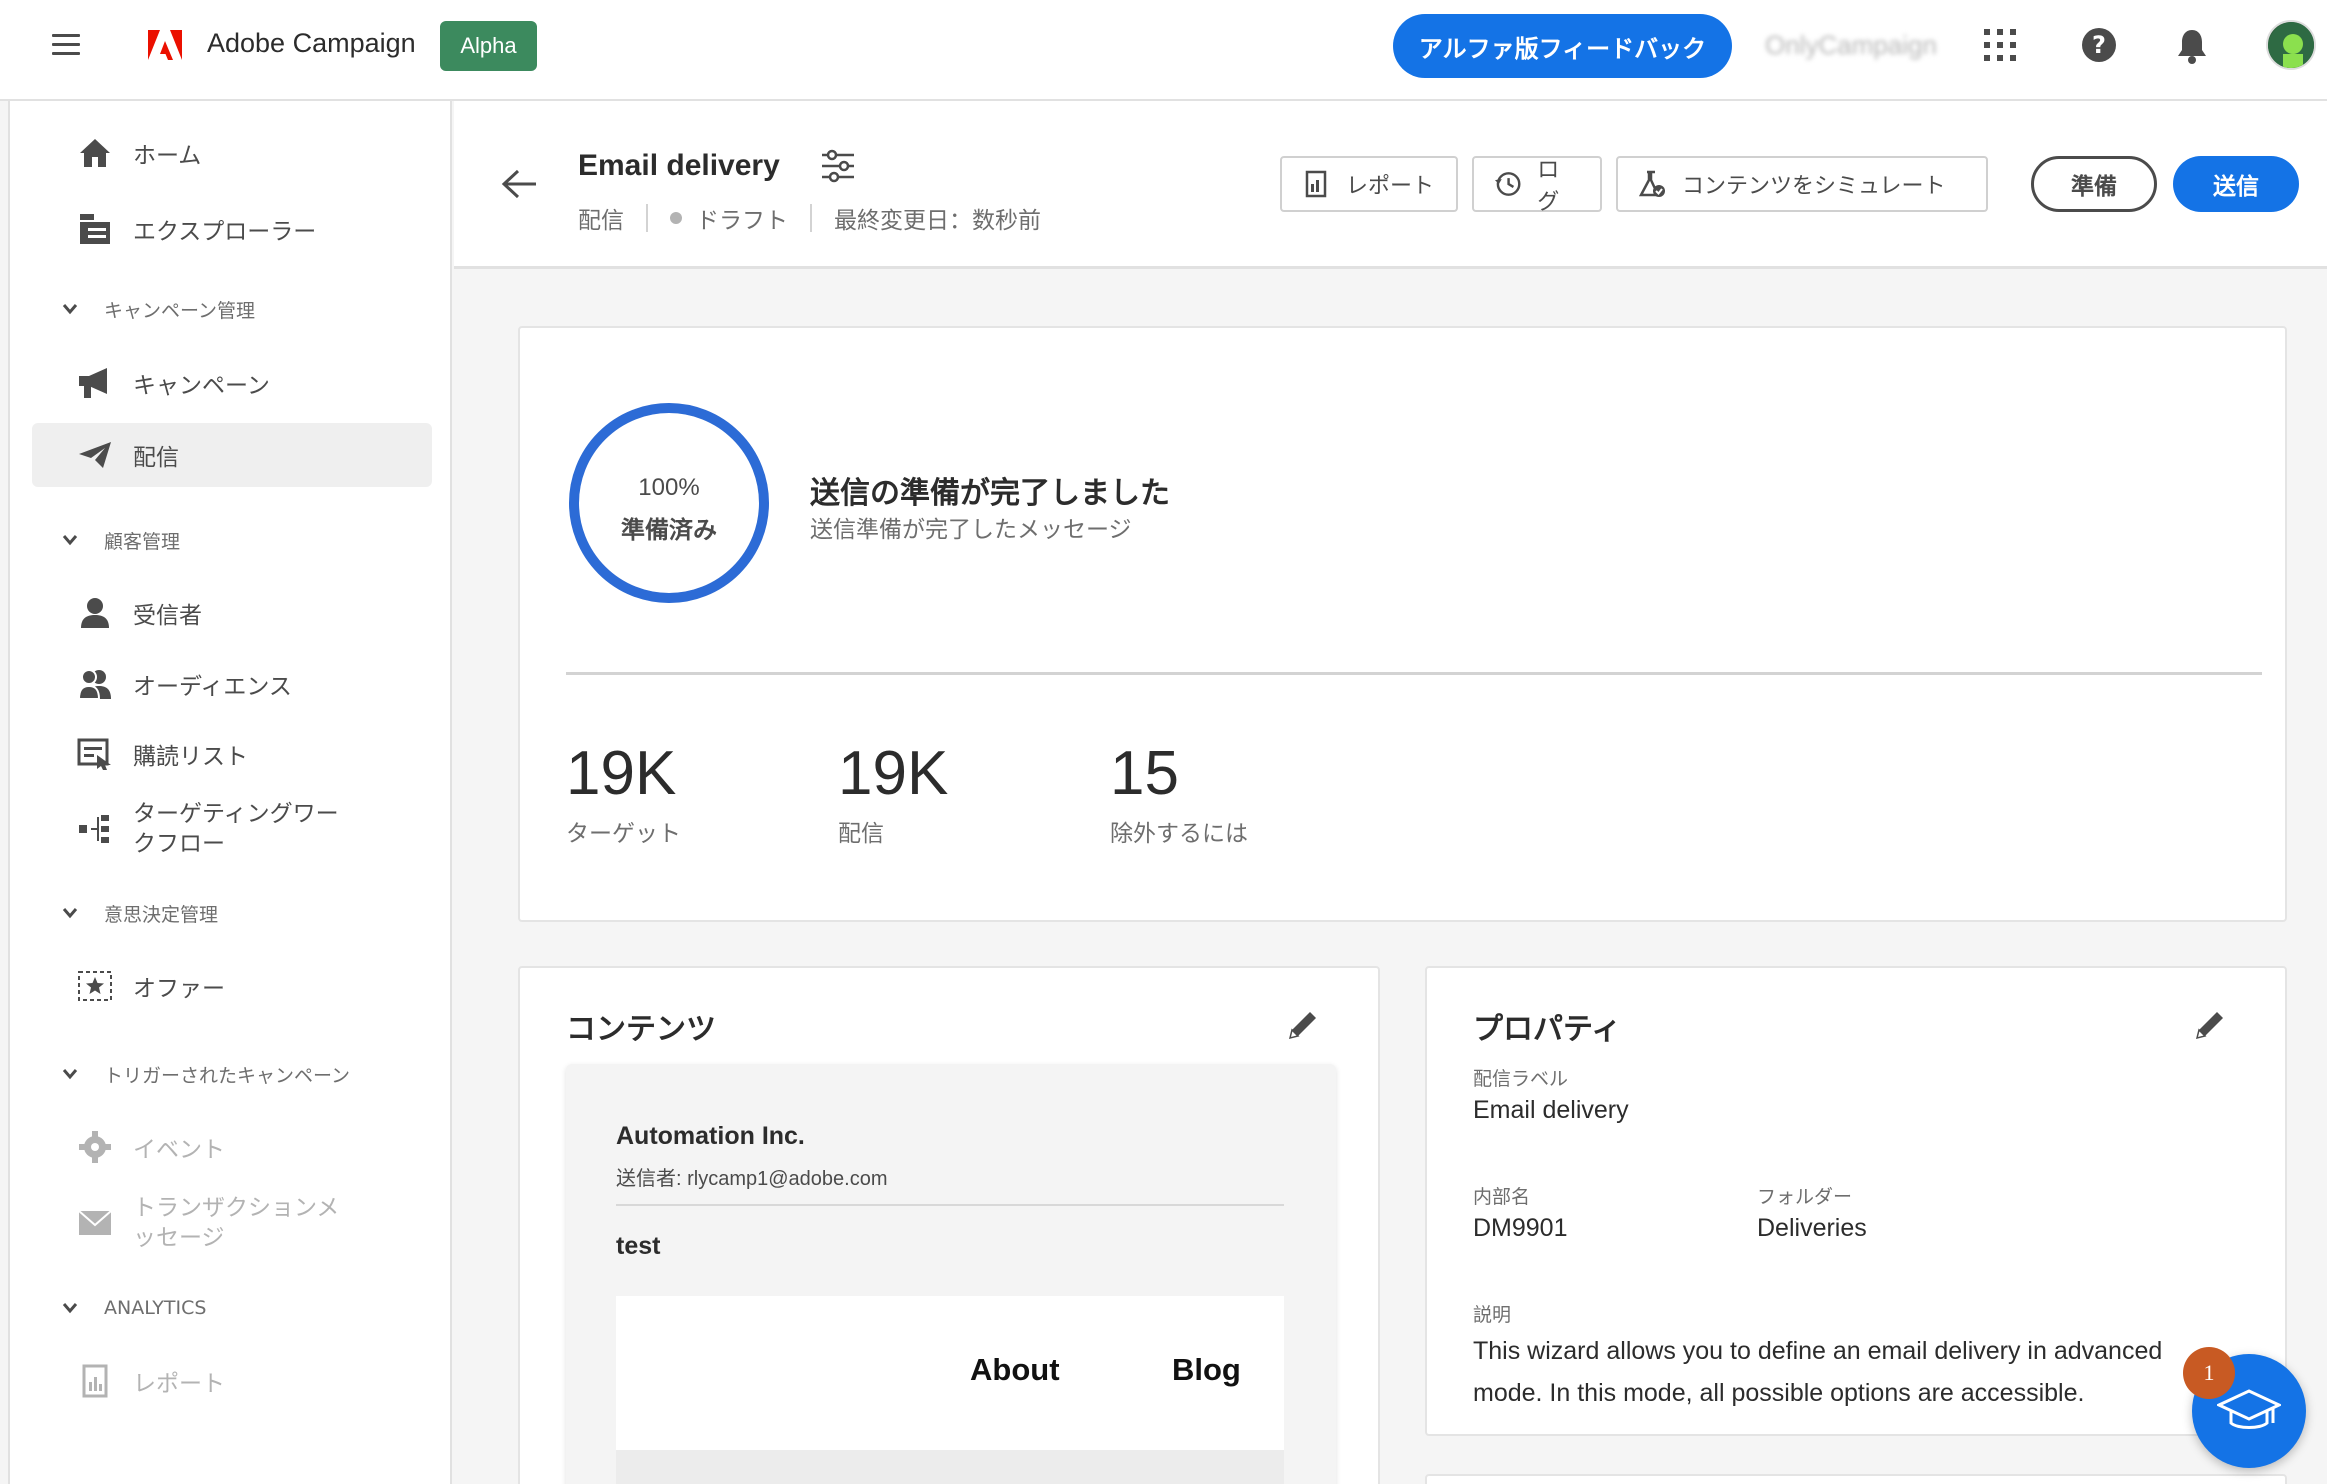  Describe the element at coordinates (165, 45) in the screenshot. I see `adobe-logo-icon` at that location.